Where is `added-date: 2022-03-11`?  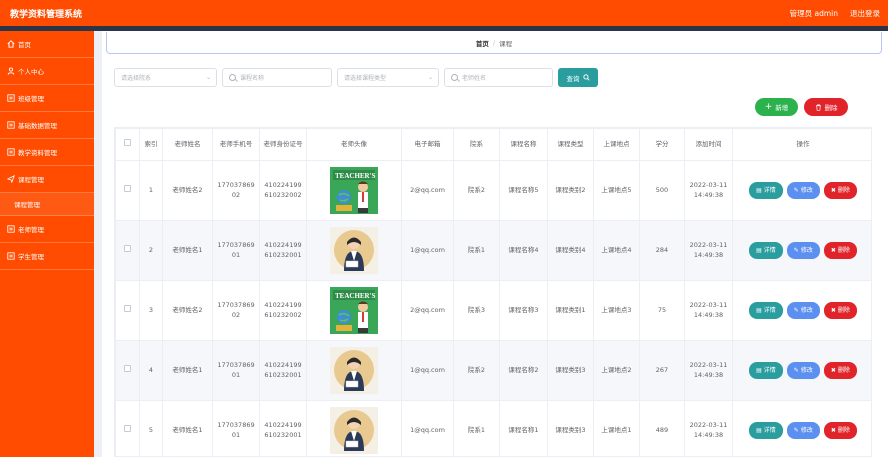
added-date: 2022-03-11 is located at coordinates (708, 184).